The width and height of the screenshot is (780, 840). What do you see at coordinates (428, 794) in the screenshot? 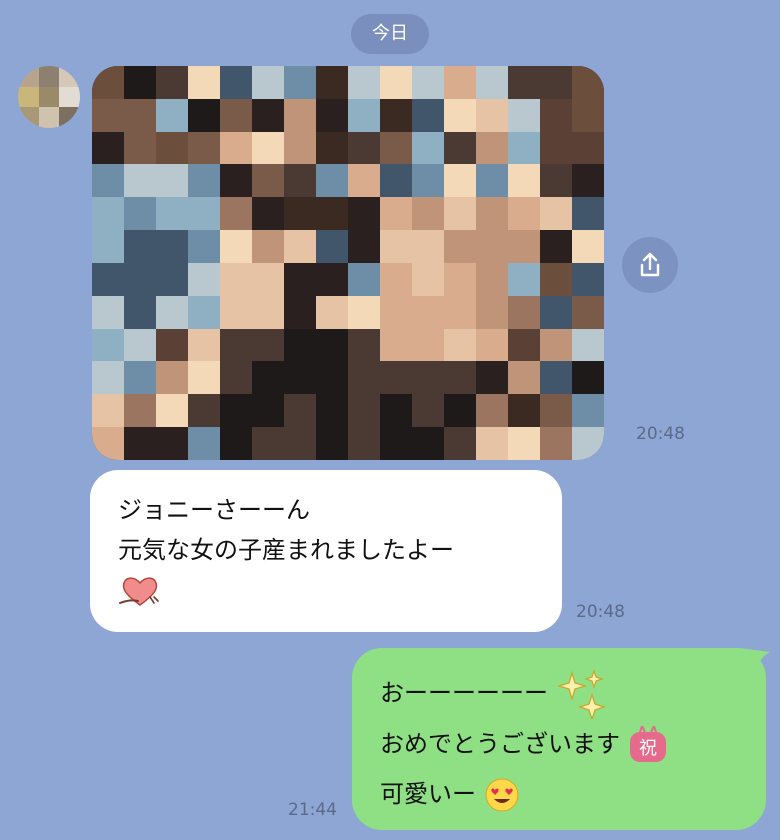
I see `outgoing-text-line-3: 可愛いー` at bounding box center [428, 794].